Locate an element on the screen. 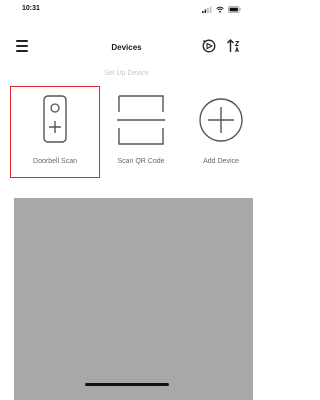  status-icons is located at coordinates (221, 9).